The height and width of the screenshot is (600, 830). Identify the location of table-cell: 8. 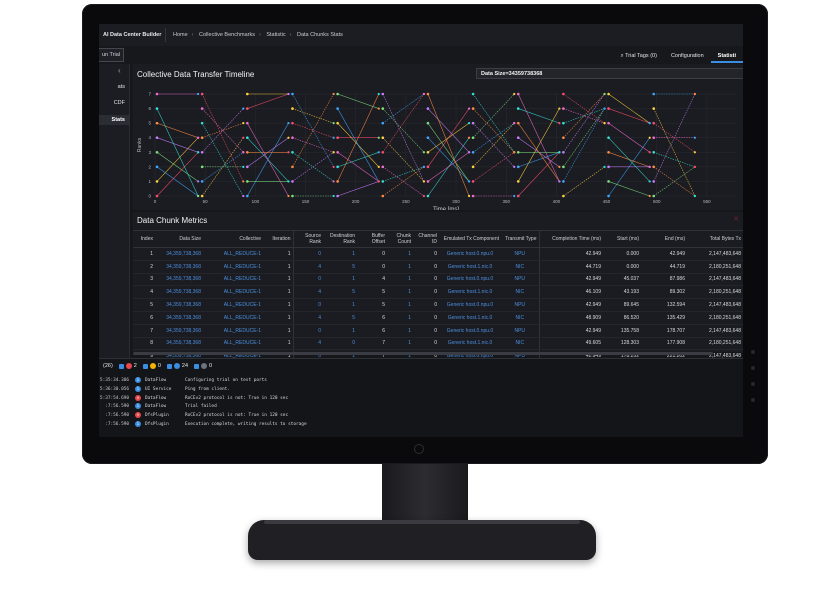
(144, 344).